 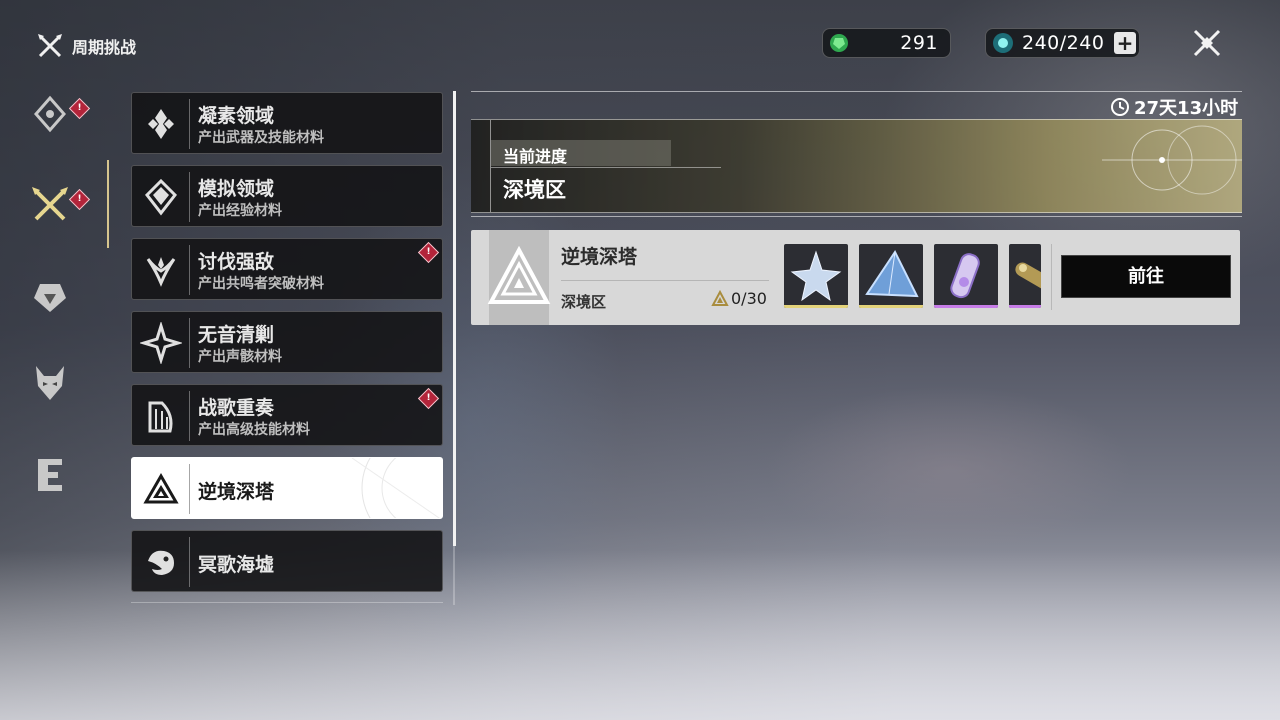 What do you see at coordinates (161, 562) in the screenshot?
I see `sea-creature-icon` at bounding box center [161, 562].